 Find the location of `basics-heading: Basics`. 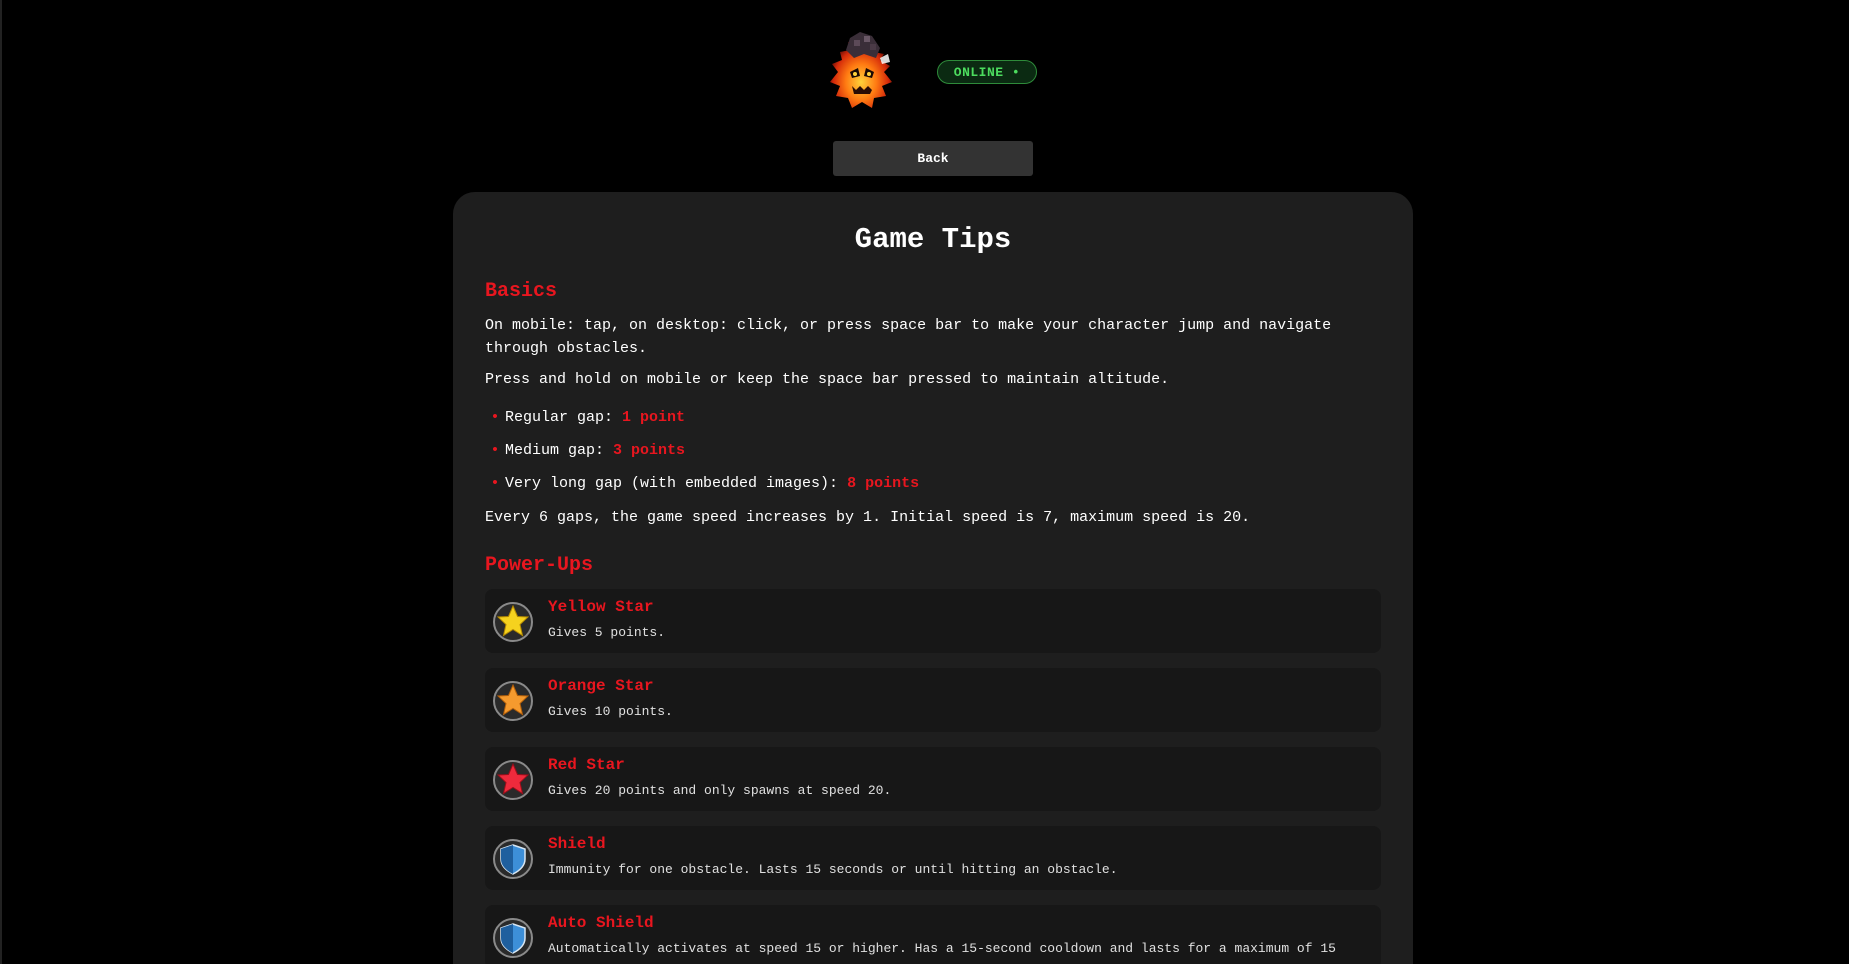

basics-heading: Basics is located at coordinates (521, 291).